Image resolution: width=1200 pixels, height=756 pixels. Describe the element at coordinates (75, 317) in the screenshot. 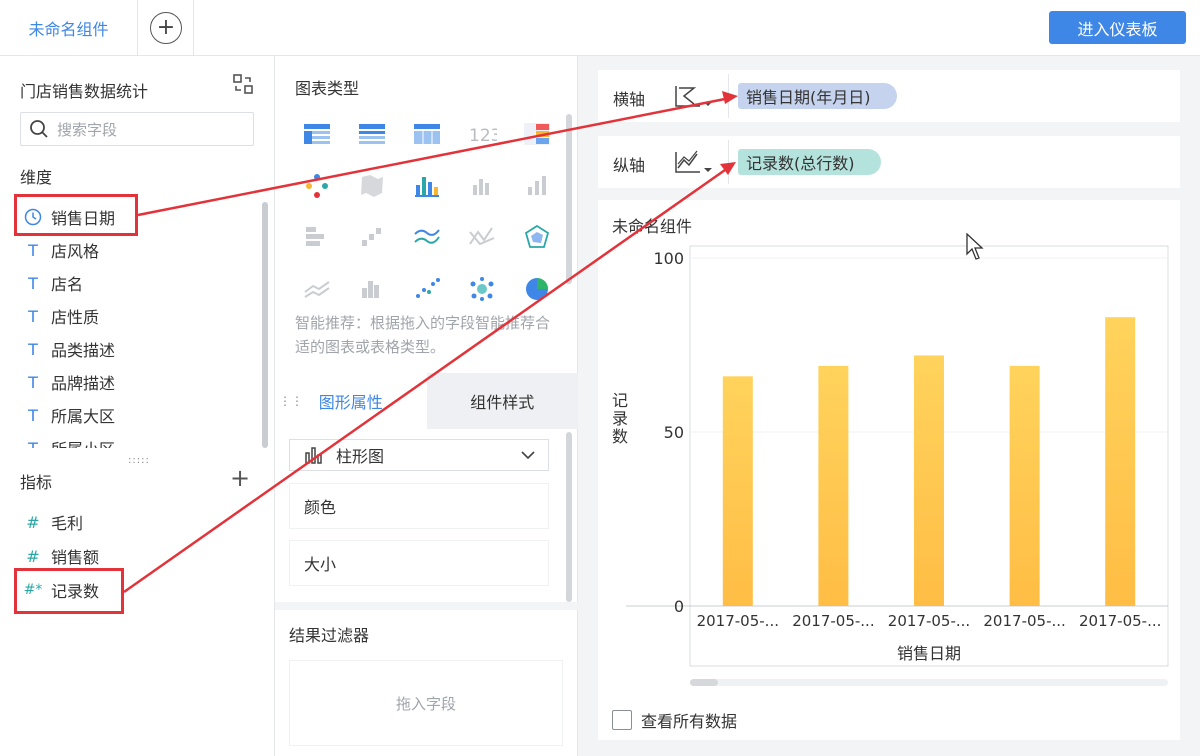

I see `dimension-label: 店性质` at that location.